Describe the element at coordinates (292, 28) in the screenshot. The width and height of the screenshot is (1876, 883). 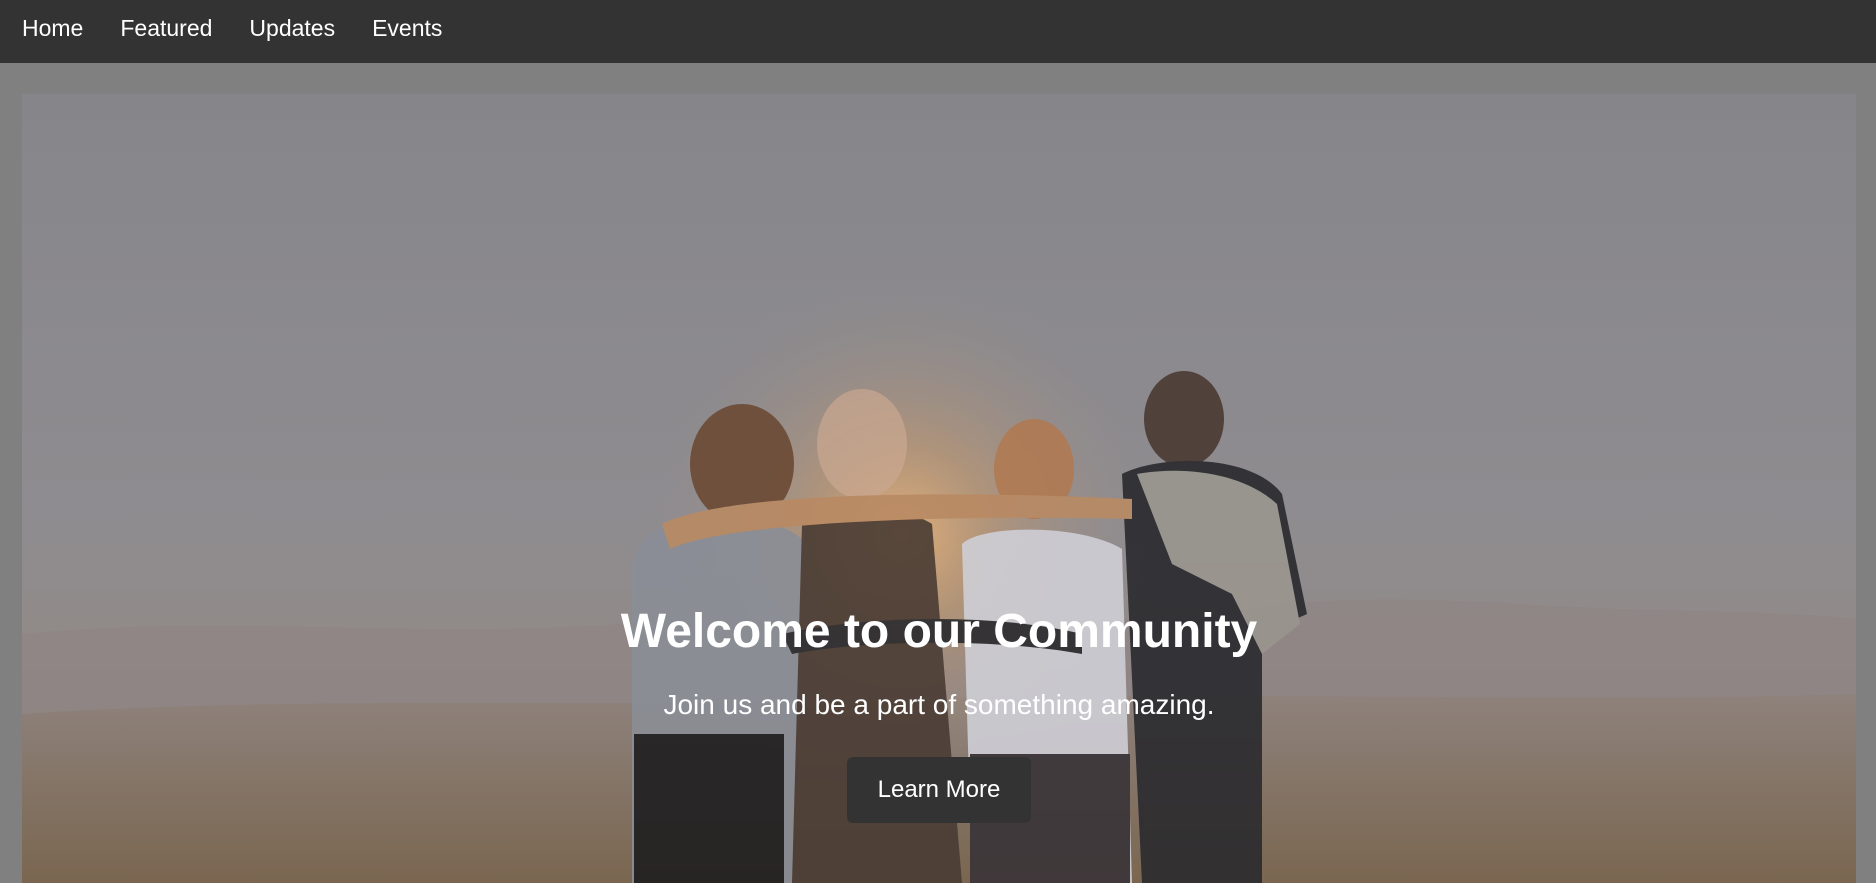
I see `nav-link-updates: Updates` at that location.